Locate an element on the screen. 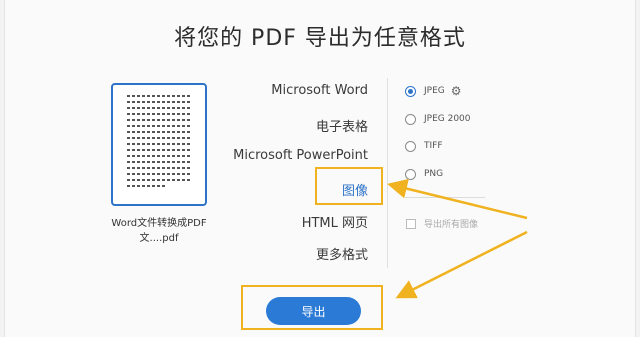 The width and height of the screenshot is (640, 337). arrow-to-export is located at coordinates (461, 264).